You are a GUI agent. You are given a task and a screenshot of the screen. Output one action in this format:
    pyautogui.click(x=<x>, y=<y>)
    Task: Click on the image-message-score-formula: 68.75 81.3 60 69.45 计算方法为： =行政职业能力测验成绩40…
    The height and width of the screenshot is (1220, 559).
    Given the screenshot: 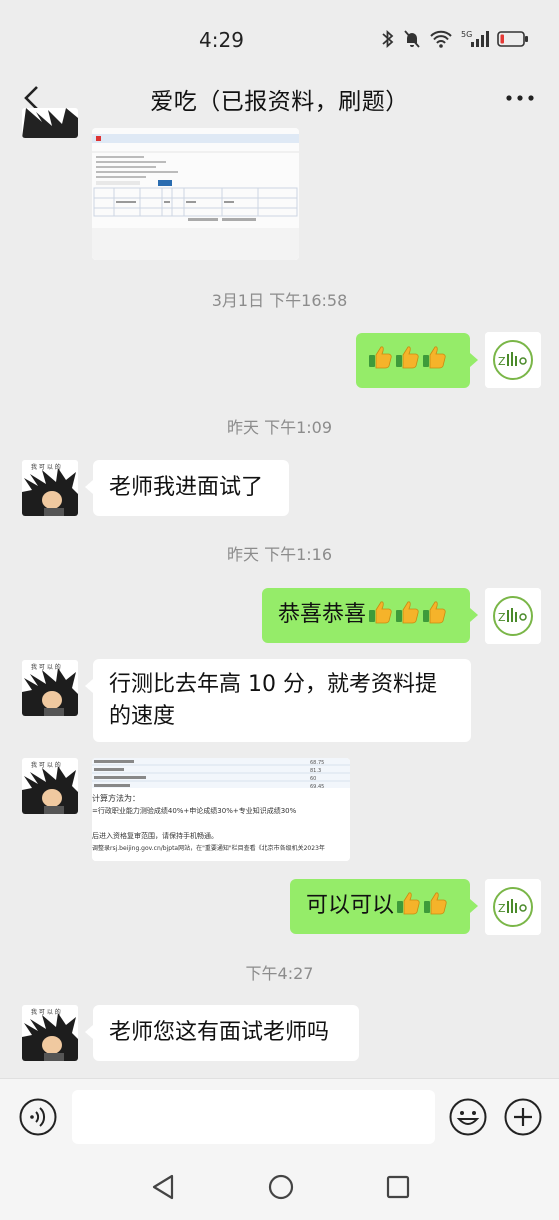 What is the action you would take?
    pyautogui.click(x=221, y=809)
    